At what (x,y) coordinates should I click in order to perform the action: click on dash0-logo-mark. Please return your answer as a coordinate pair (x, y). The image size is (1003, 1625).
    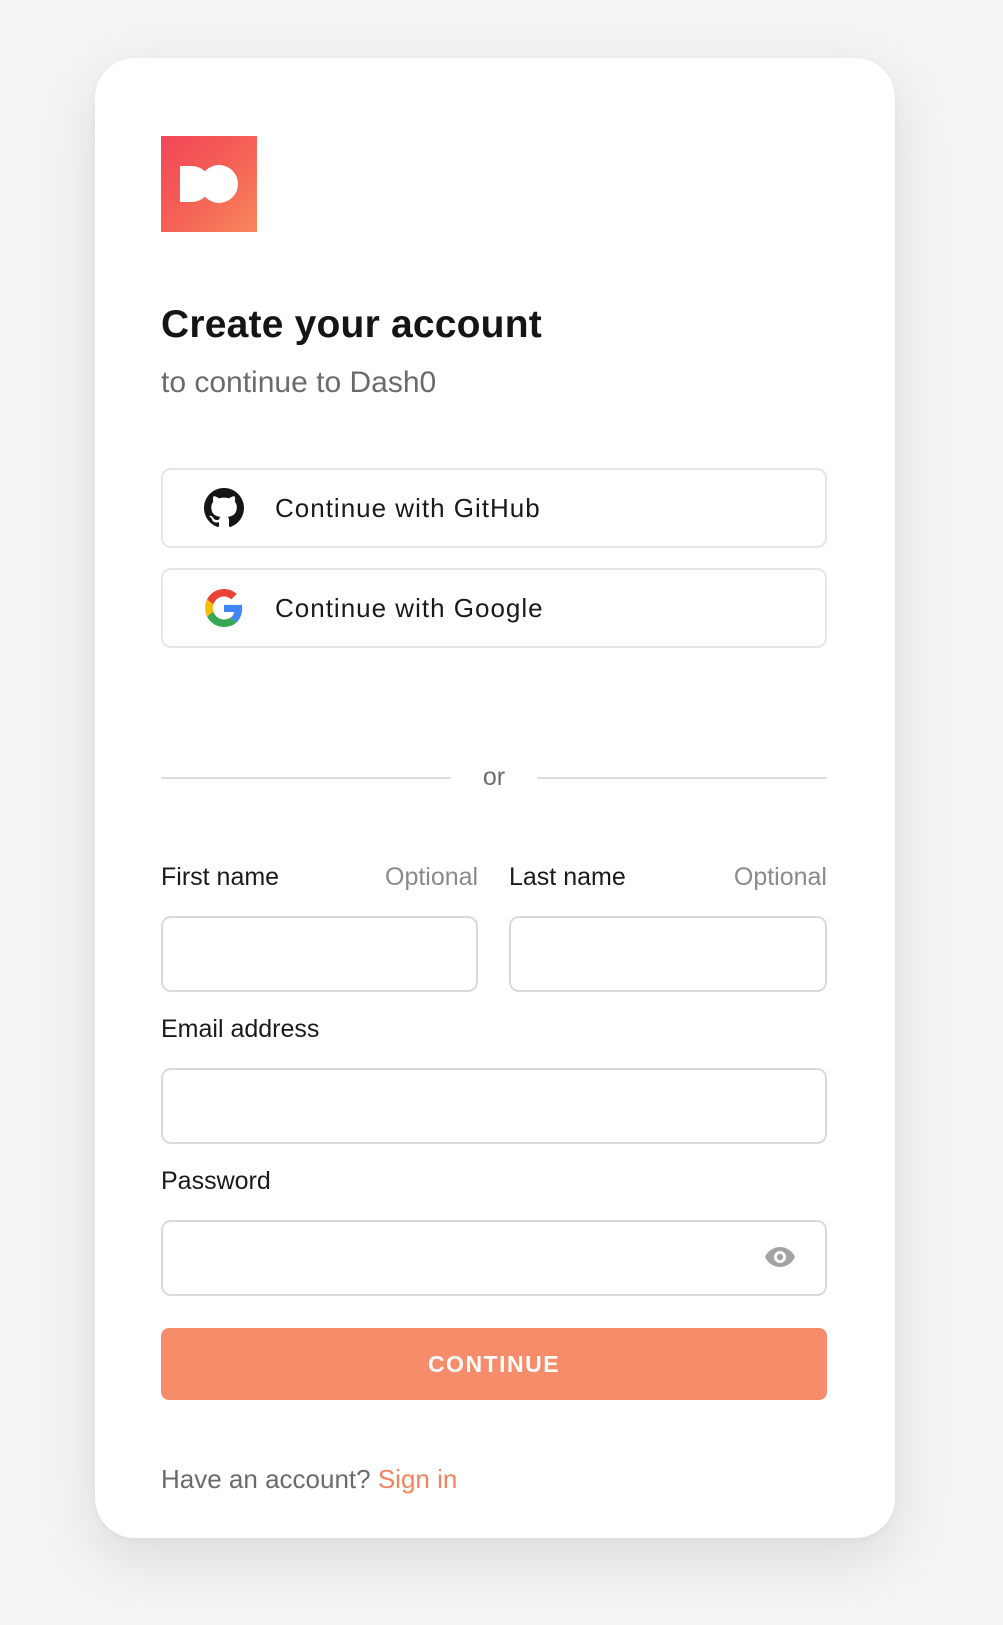
    Looking at the image, I should click on (209, 184).